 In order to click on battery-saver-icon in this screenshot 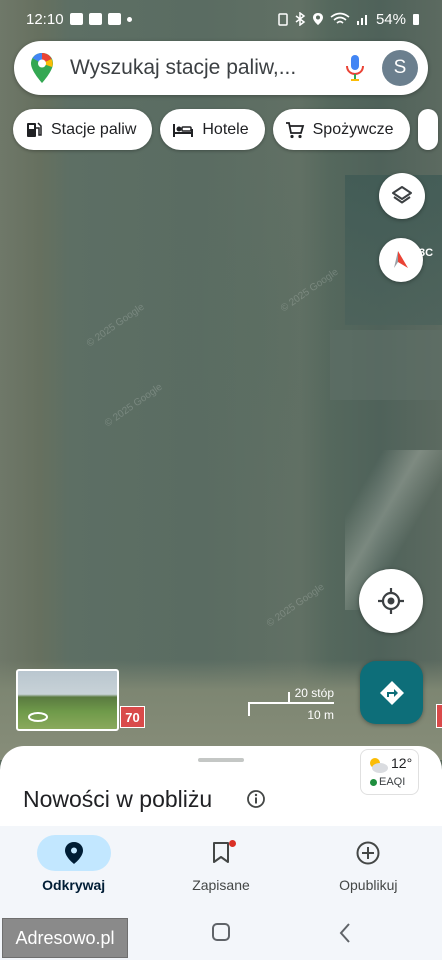, I will do `click(283, 19)`.